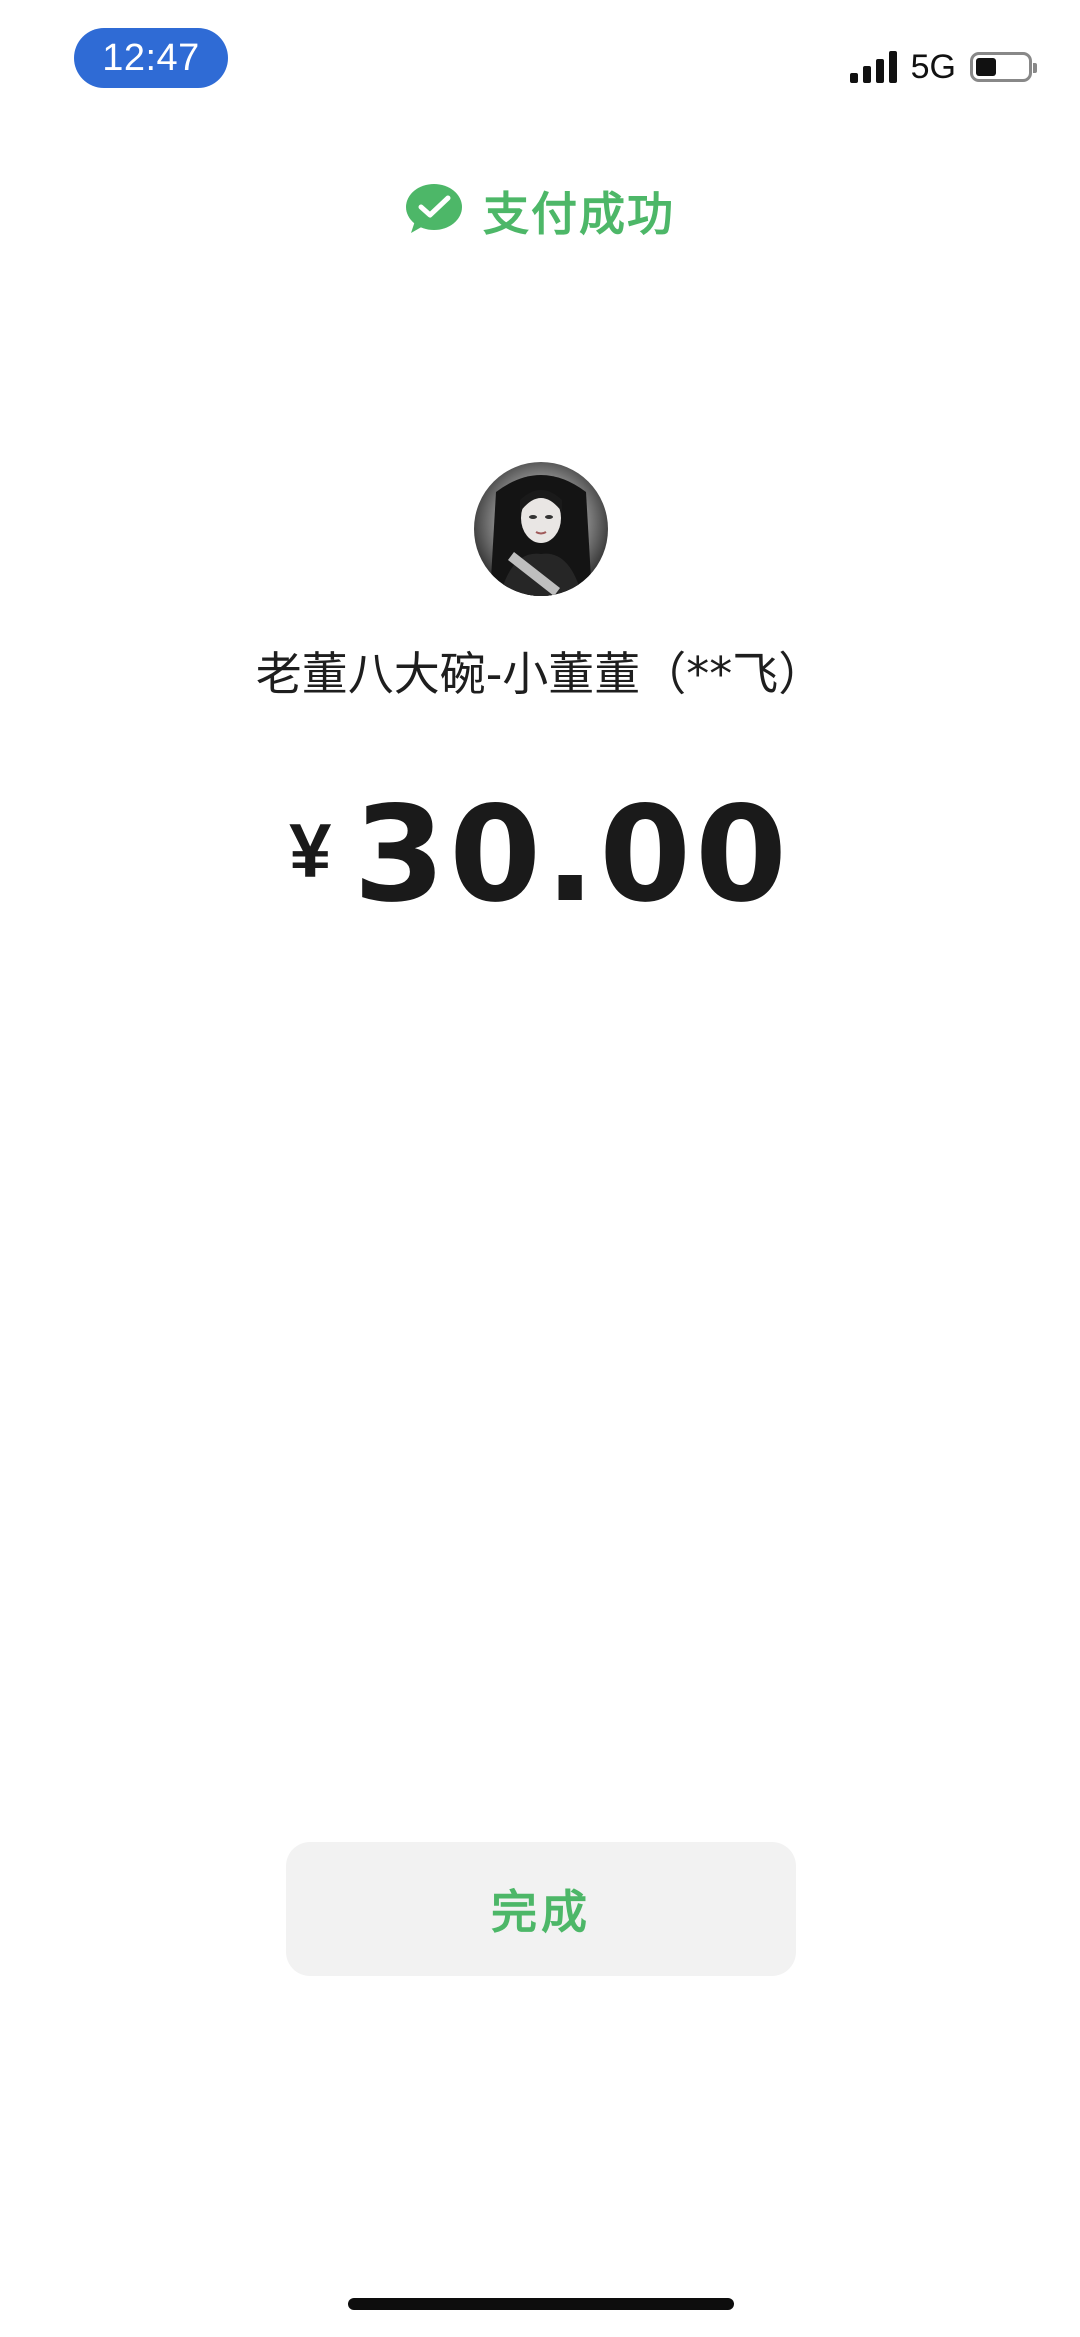 This screenshot has width=1080, height=2337. Describe the element at coordinates (434, 211) in the screenshot. I see `wechat-pay-icon` at that location.